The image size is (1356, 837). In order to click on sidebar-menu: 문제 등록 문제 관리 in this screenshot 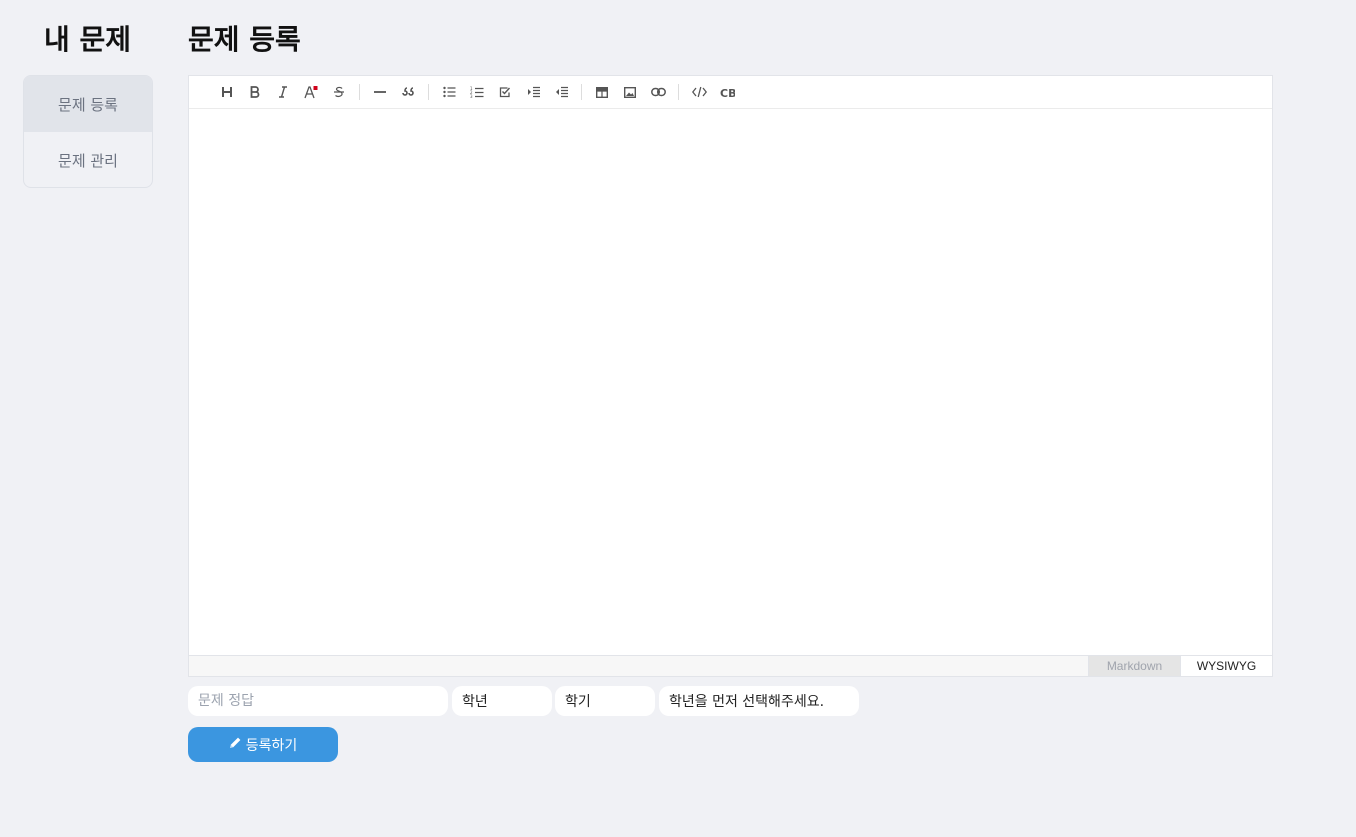, I will do `click(88, 131)`.